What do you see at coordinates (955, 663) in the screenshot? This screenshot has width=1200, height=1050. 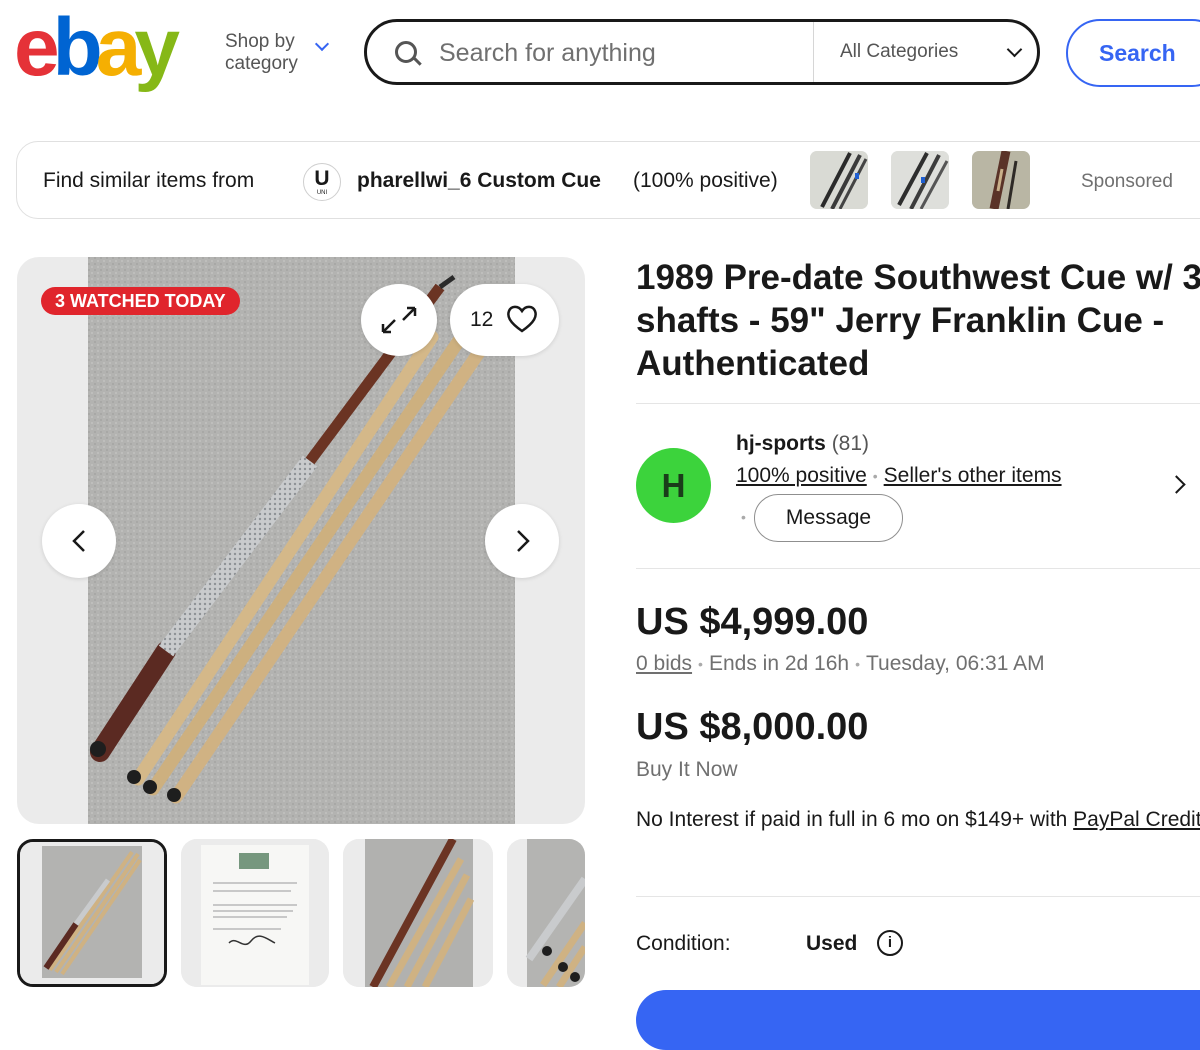 I see `end-time-text: Tuesday, 06:31 AM` at bounding box center [955, 663].